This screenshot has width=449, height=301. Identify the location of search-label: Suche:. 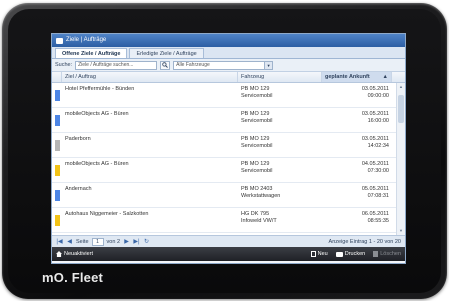
(64, 65).